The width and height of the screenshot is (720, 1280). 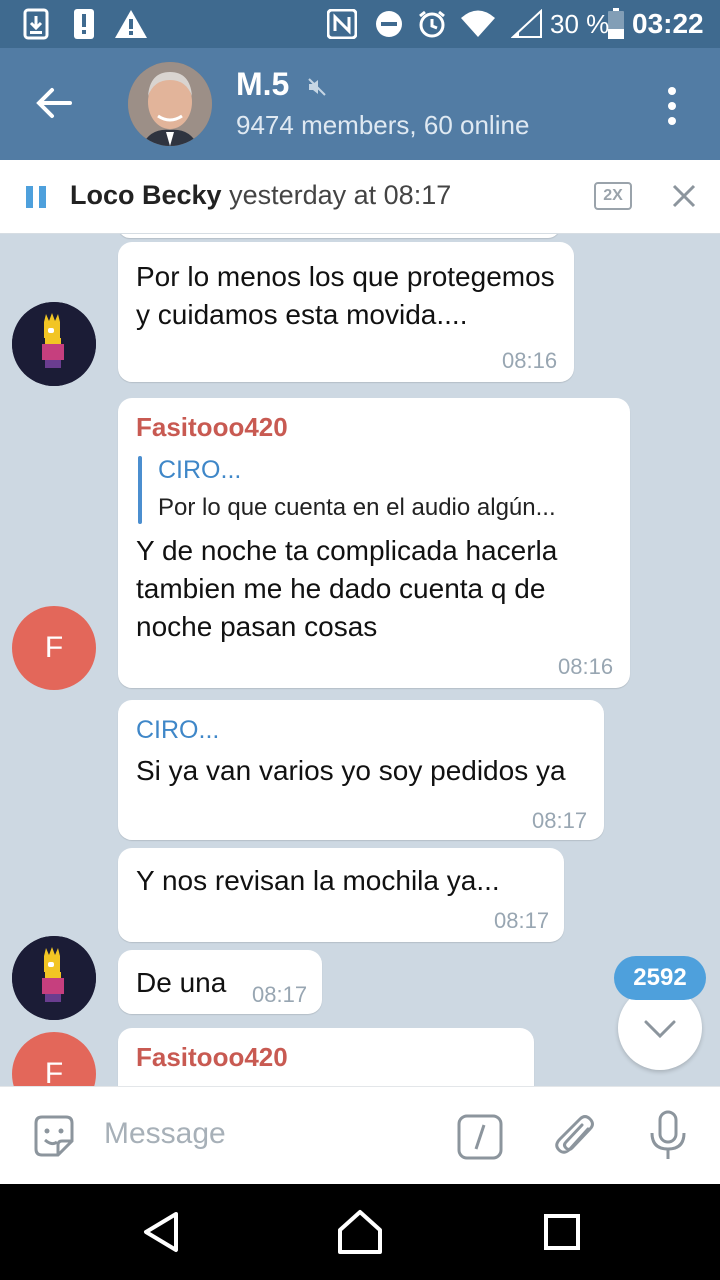 I want to click on signal-icon, so click(x=527, y=24).